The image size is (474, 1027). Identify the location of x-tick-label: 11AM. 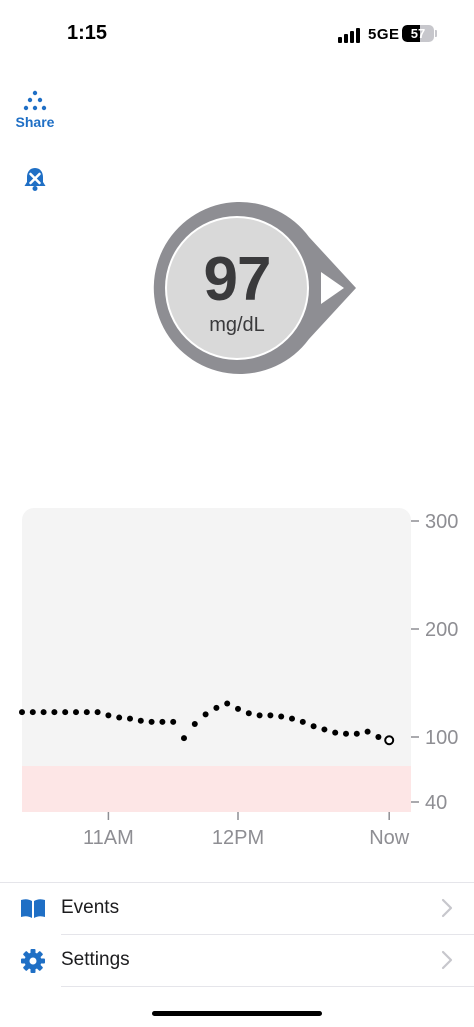
(108, 838).